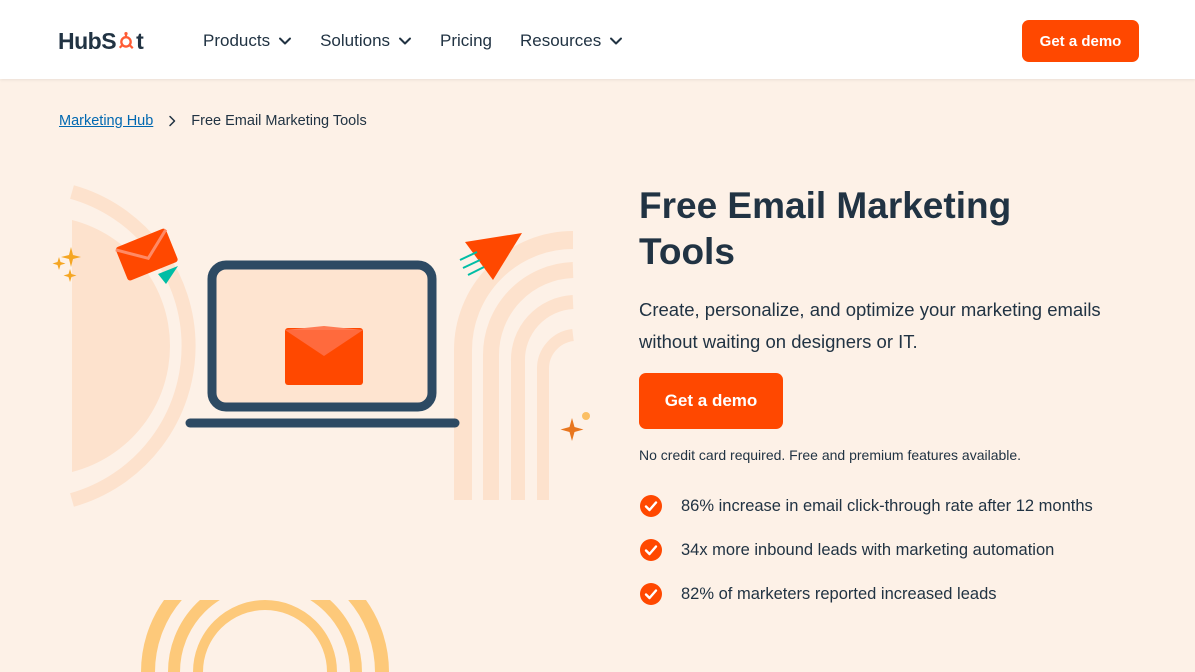  Describe the element at coordinates (711, 401) in the screenshot. I see `get-a-demo-button: Get a demo` at that location.